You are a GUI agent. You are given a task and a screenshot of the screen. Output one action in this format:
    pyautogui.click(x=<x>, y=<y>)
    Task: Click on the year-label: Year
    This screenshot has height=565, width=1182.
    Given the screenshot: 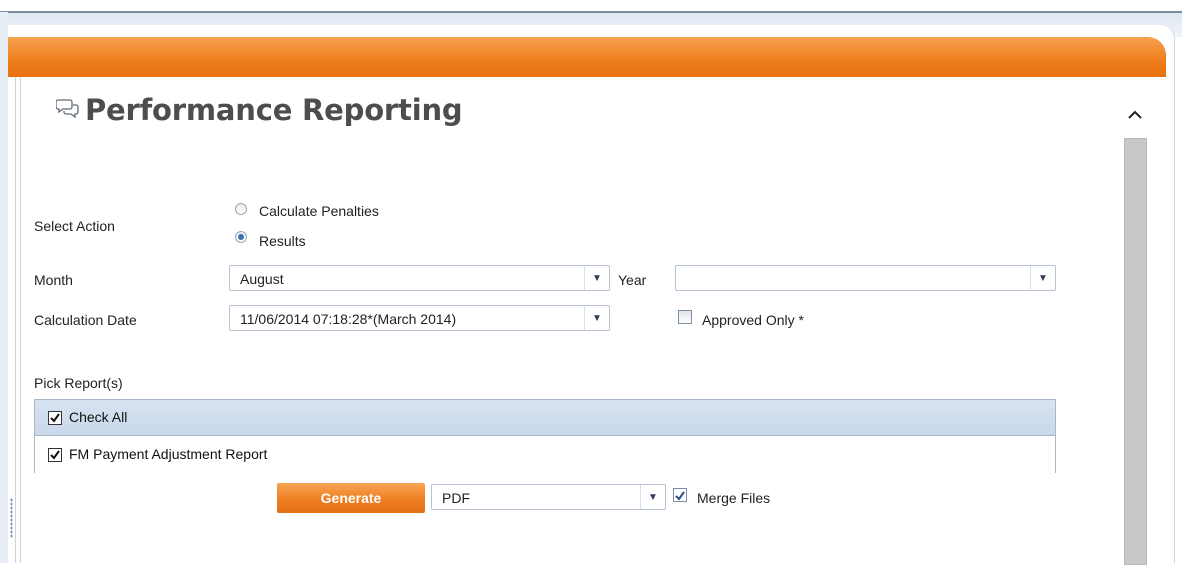 What is the action you would take?
    pyautogui.click(x=632, y=280)
    